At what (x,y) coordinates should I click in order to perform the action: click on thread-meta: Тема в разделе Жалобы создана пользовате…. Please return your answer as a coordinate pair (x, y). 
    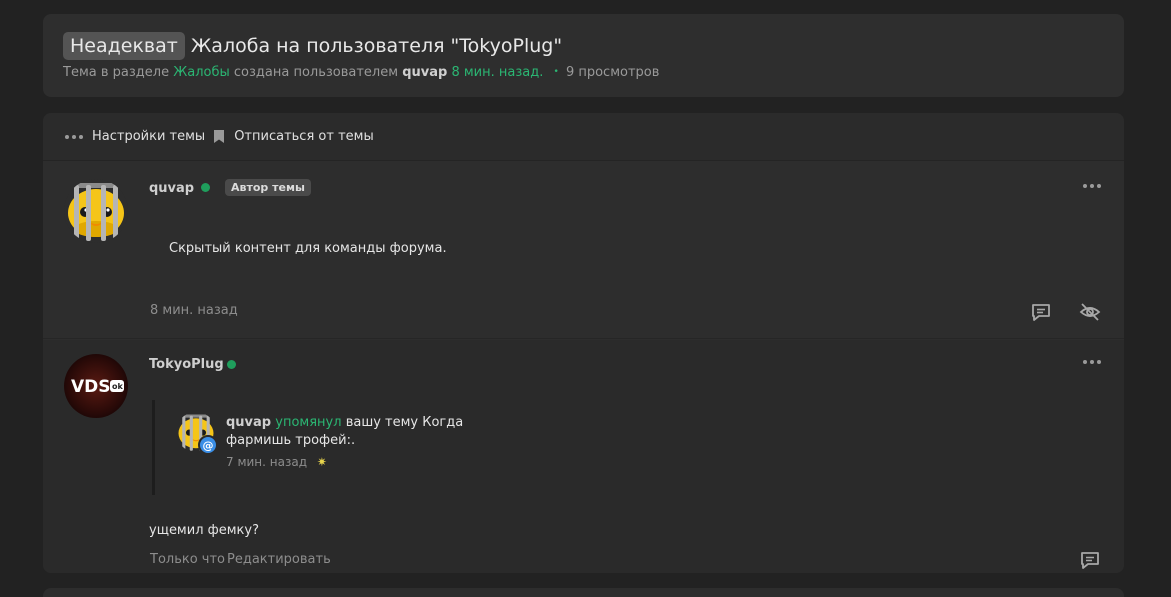
    Looking at the image, I should click on (361, 72).